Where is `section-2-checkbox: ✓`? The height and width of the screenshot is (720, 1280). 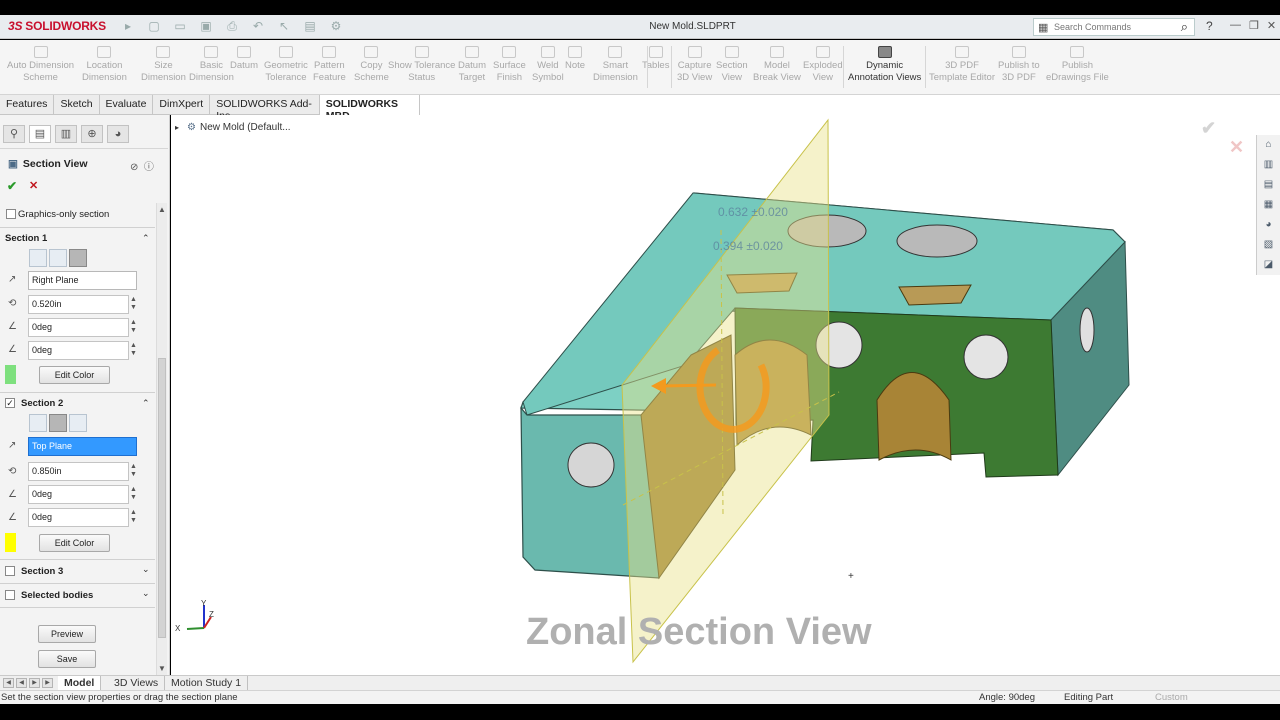 section-2-checkbox: ✓ is located at coordinates (10, 403).